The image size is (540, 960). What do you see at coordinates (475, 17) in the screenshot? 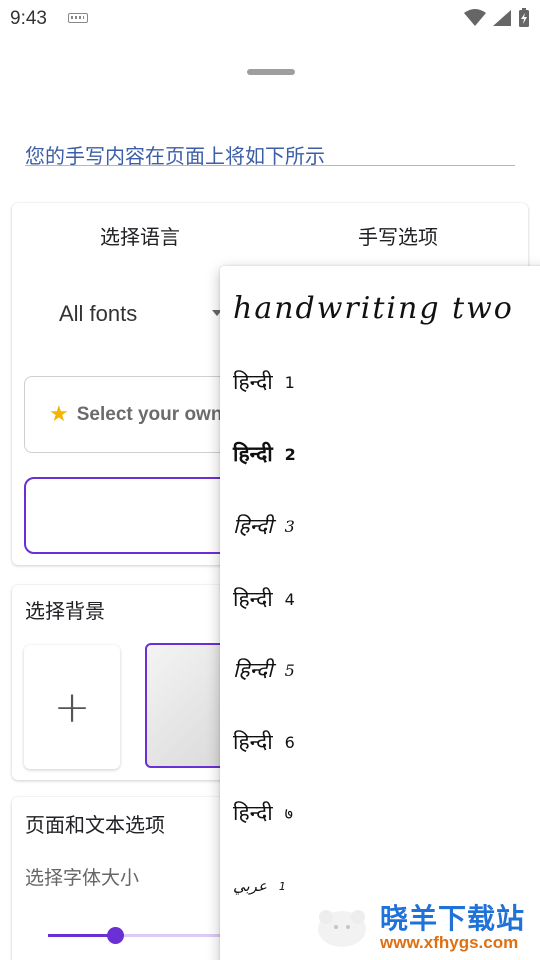
I see `wifi-icon` at bounding box center [475, 17].